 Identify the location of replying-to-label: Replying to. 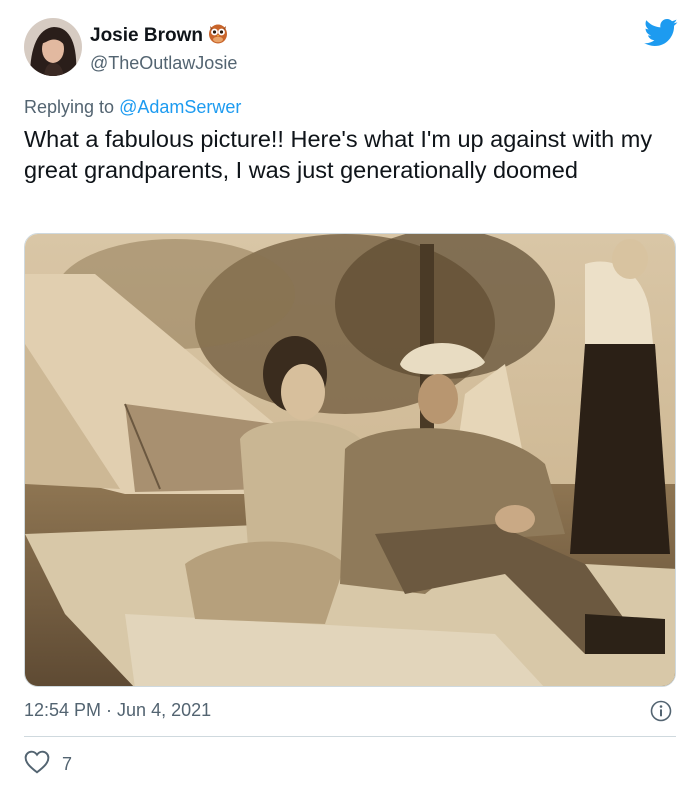
(72, 107).